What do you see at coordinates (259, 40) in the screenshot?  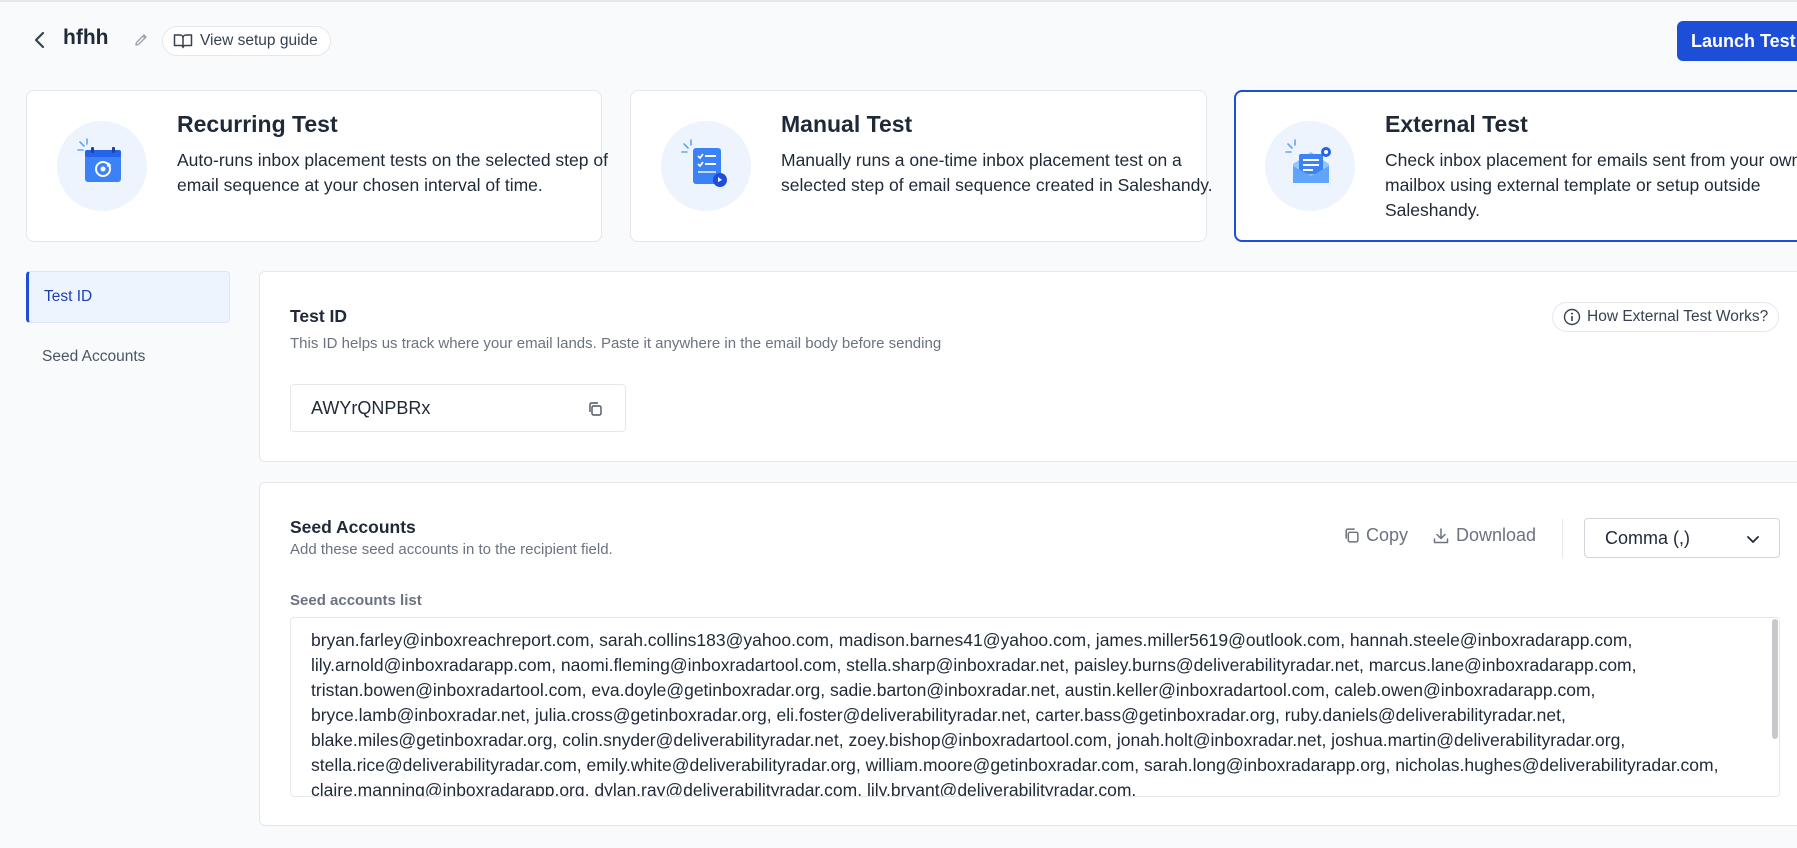 I see `view-setup-guide-label: View setup guide` at bounding box center [259, 40].